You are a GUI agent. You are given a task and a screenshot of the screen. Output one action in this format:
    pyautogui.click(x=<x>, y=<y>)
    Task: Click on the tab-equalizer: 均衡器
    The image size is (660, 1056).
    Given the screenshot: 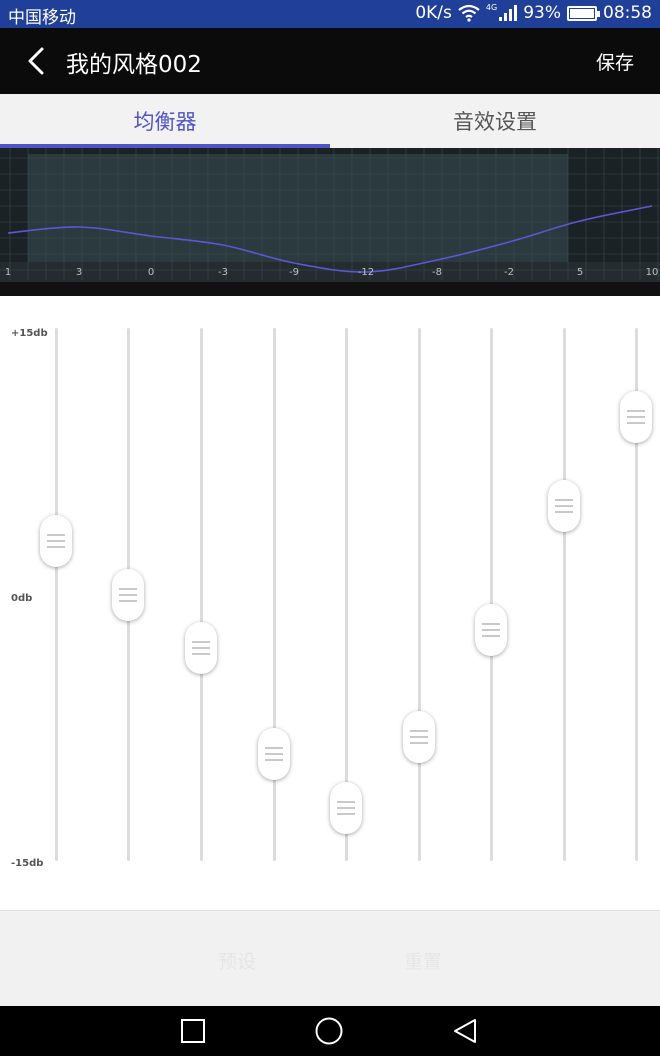 What is the action you would take?
    pyautogui.click(x=165, y=121)
    